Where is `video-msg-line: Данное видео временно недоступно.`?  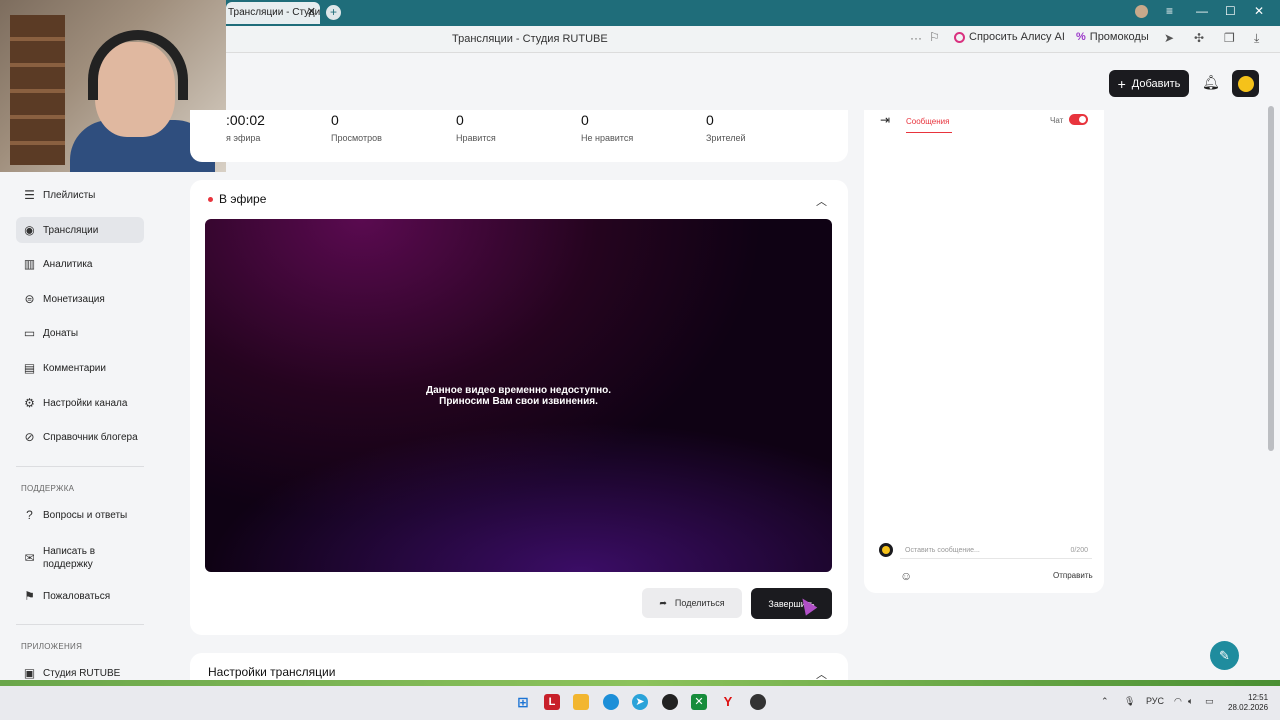 video-msg-line: Данное видео временно недоступно. is located at coordinates (518, 390).